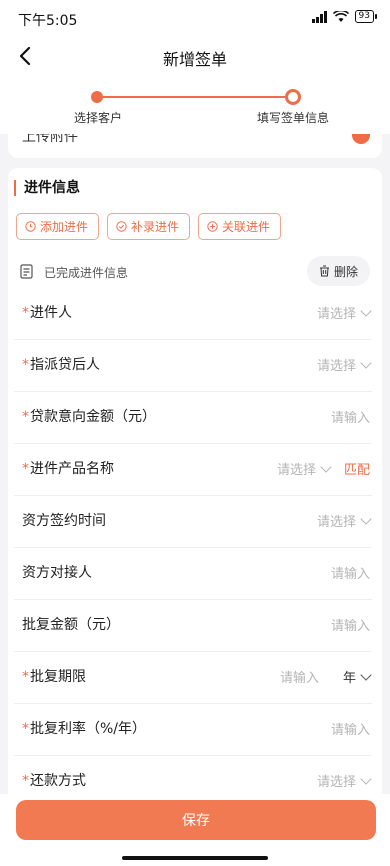 This screenshot has width=390, height=866. I want to click on field-label: *贷款意向金额（元）, so click(89, 416).